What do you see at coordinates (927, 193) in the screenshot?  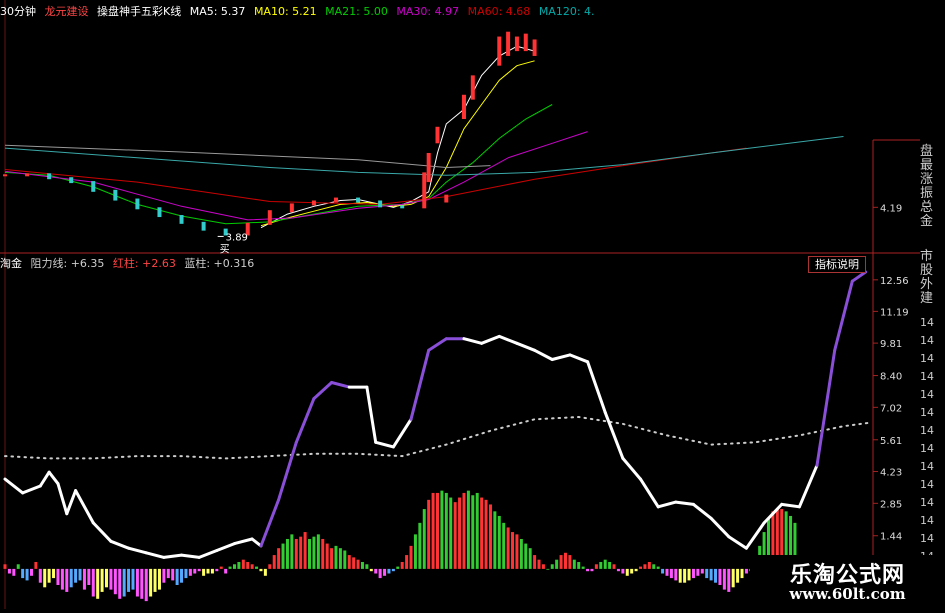 I see `quote-label: 振` at bounding box center [927, 193].